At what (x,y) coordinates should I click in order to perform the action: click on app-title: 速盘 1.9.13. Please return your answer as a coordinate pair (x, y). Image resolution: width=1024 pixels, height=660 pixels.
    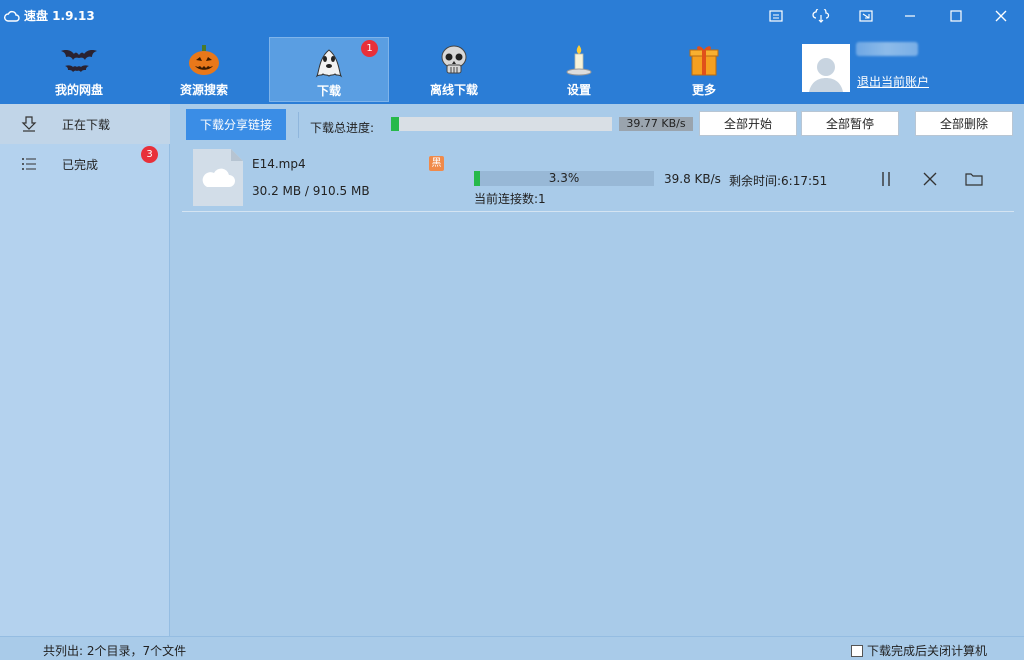
    Looking at the image, I should click on (49, 15).